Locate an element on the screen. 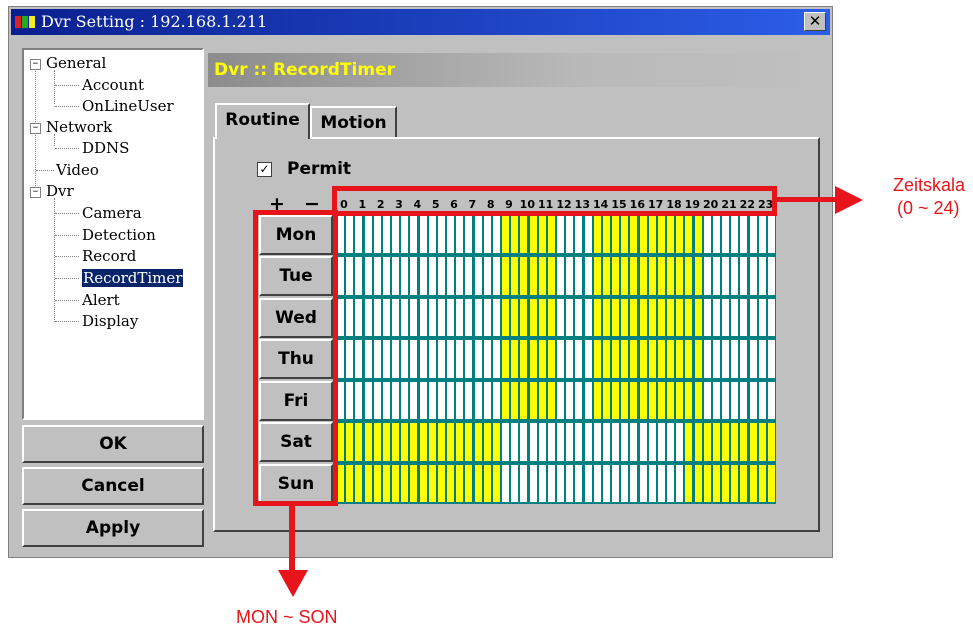 This screenshot has width=973, height=629. tree-item-dvr: Dvr is located at coordinates (60, 191).